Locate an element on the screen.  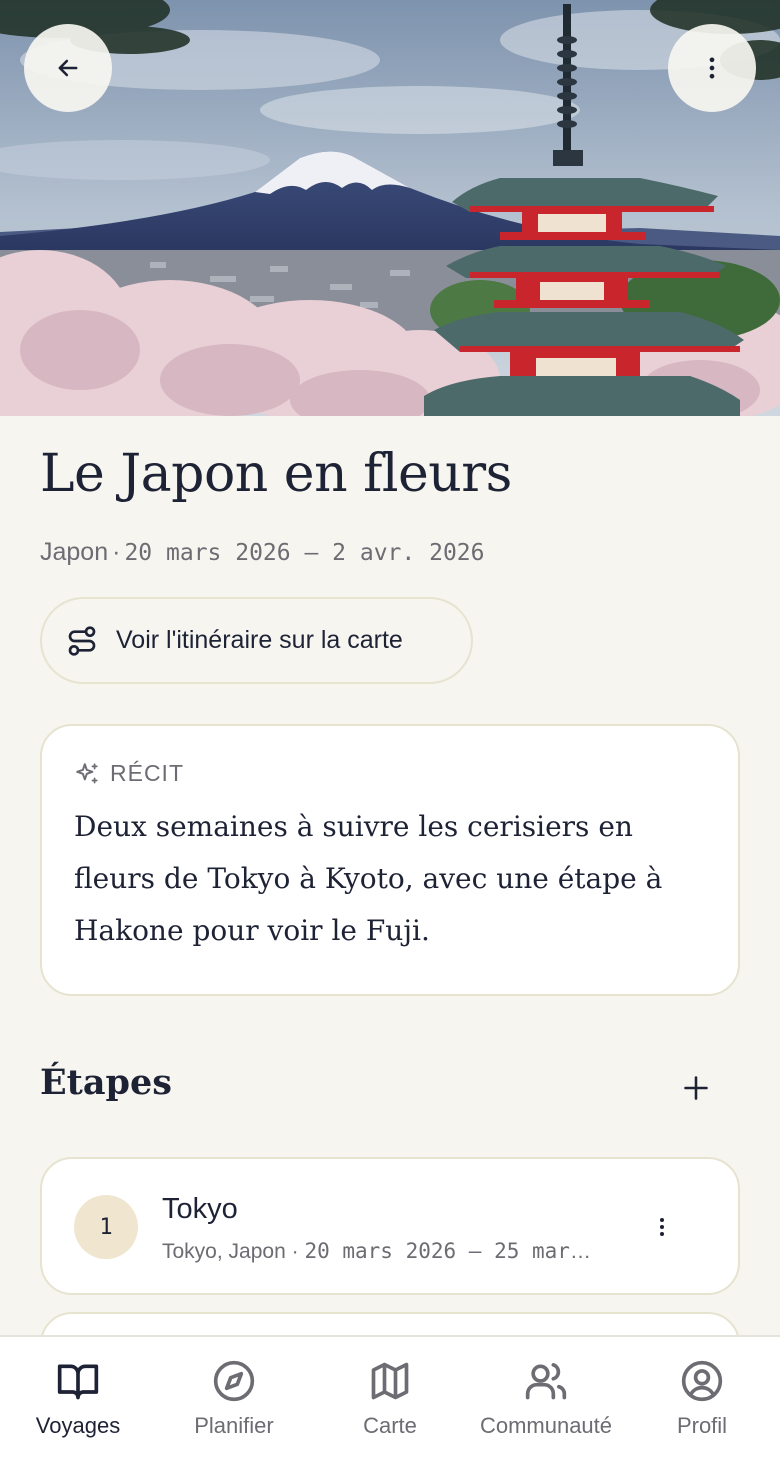
more-options-button is located at coordinates (712, 68).